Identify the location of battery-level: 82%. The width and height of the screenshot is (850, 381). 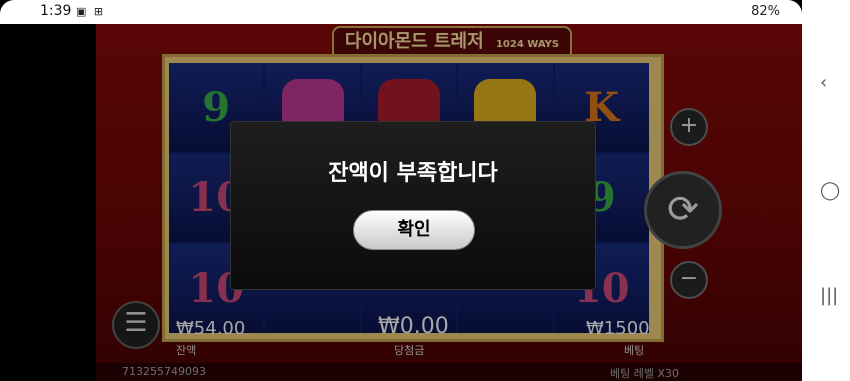
(765, 11).